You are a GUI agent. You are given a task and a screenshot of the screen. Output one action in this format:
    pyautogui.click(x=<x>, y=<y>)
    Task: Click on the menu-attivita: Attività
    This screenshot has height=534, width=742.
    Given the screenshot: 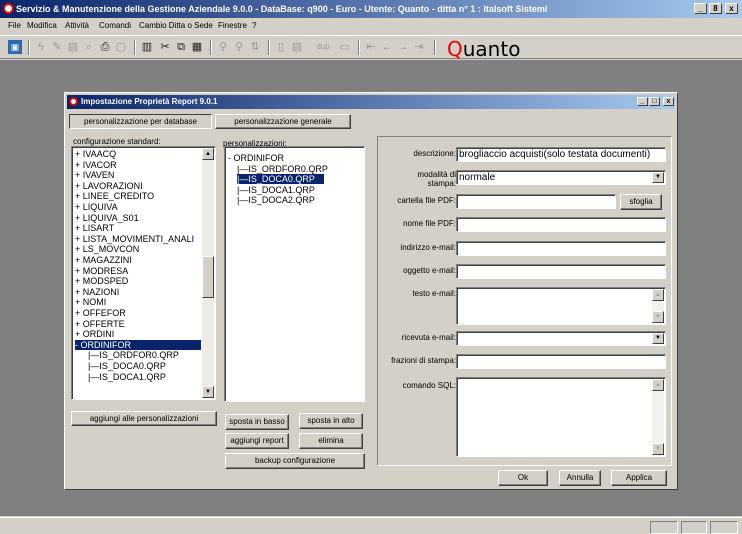 What is the action you would take?
    pyautogui.click(x=77, y=25)
    